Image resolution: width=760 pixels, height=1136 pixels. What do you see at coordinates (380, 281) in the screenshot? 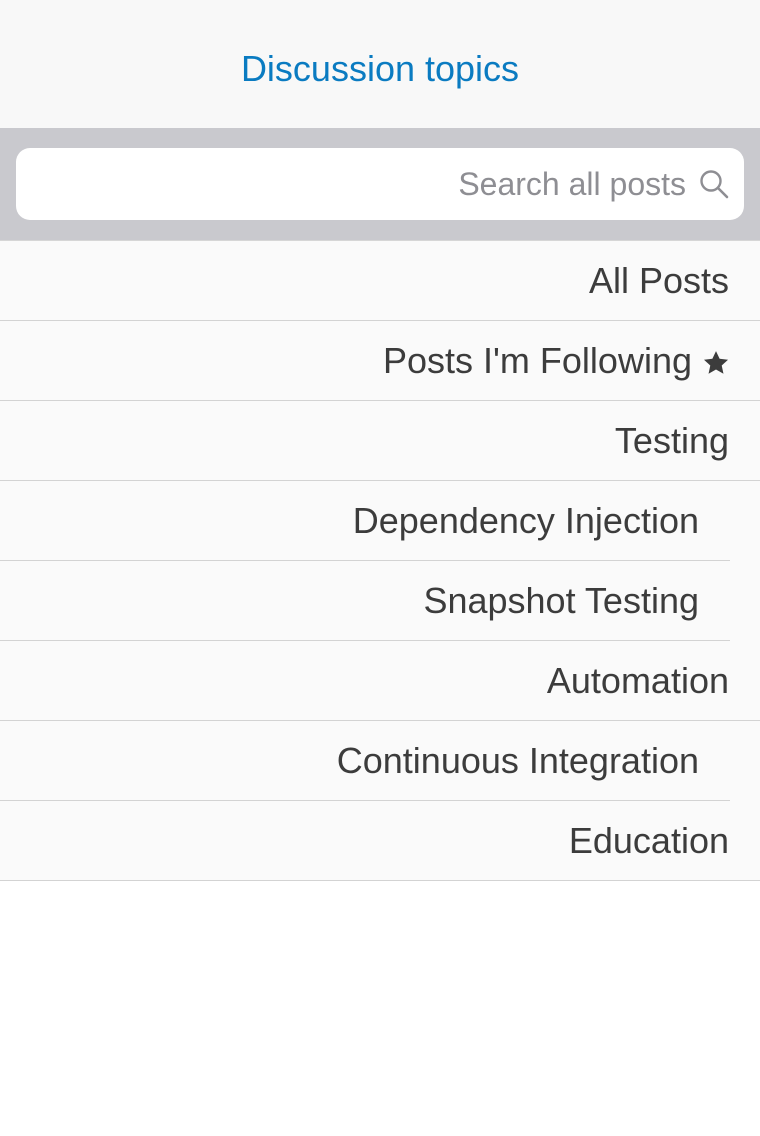
I see `topic-row-all-posts: All Posts` at bounding box center [380, 281].